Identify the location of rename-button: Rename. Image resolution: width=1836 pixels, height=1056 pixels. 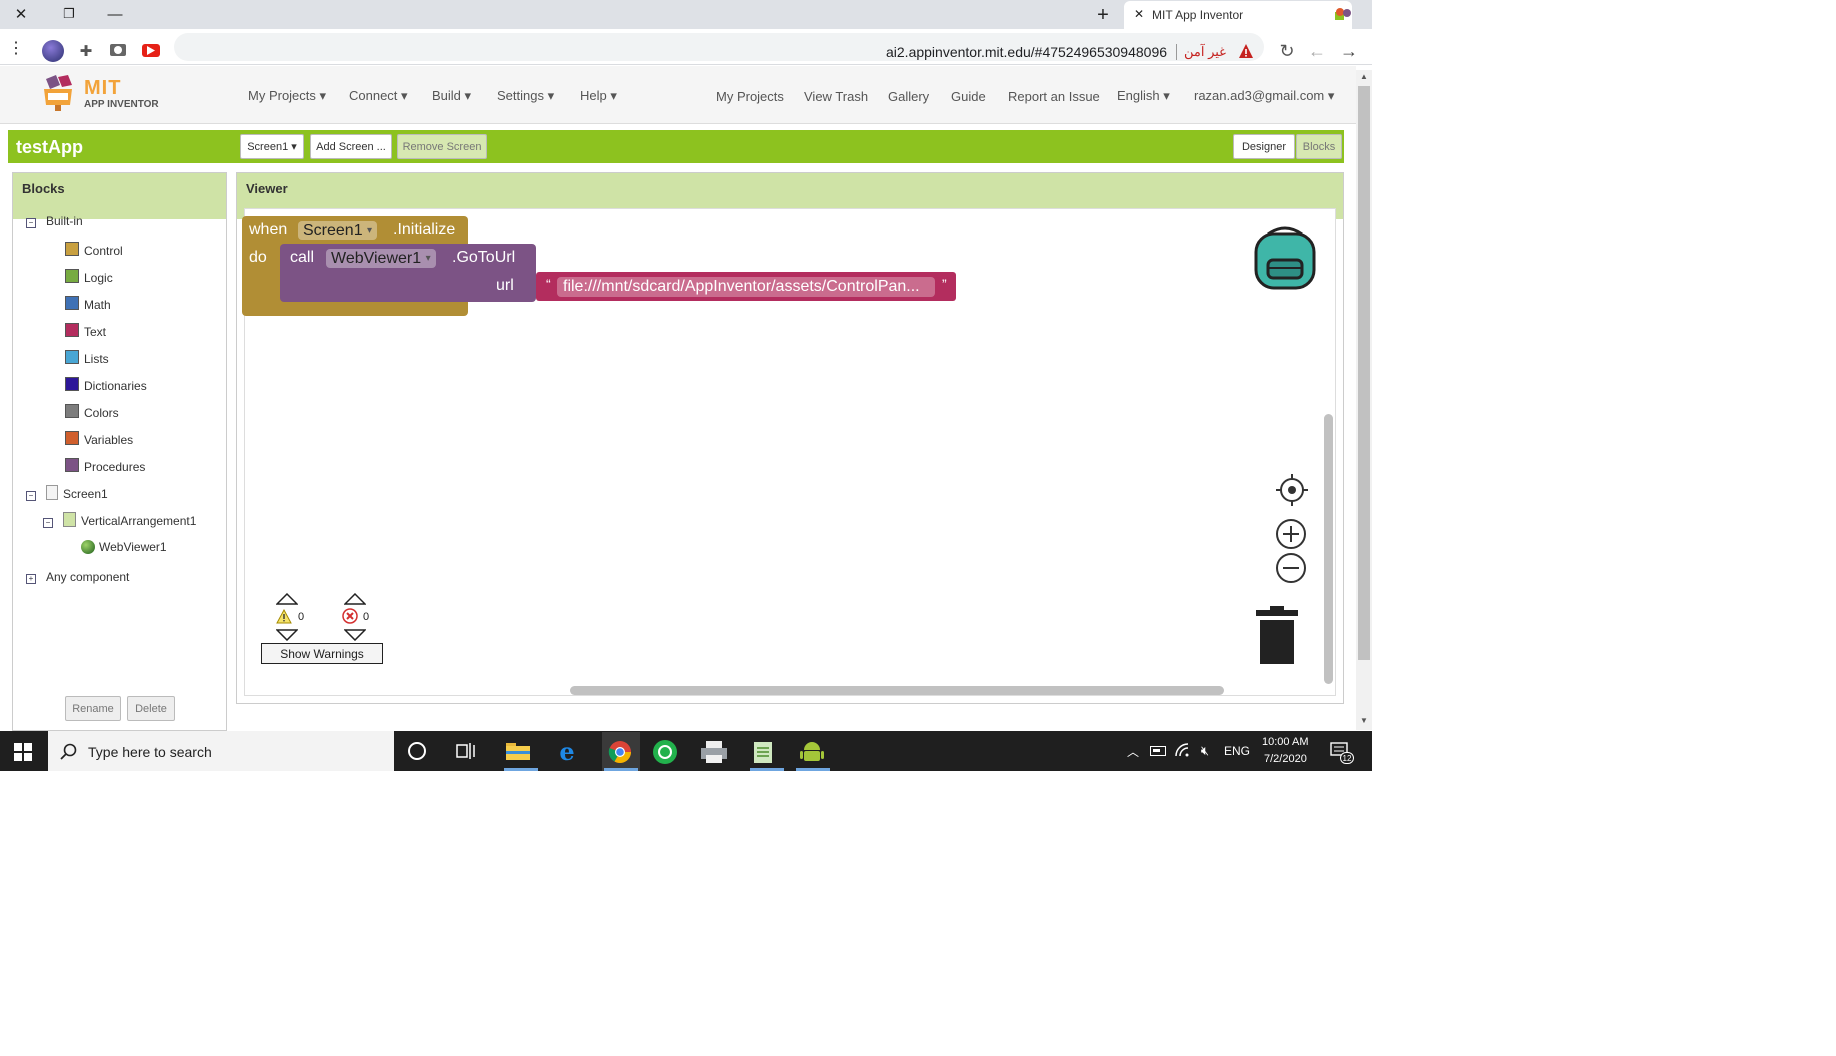
(93, 708).